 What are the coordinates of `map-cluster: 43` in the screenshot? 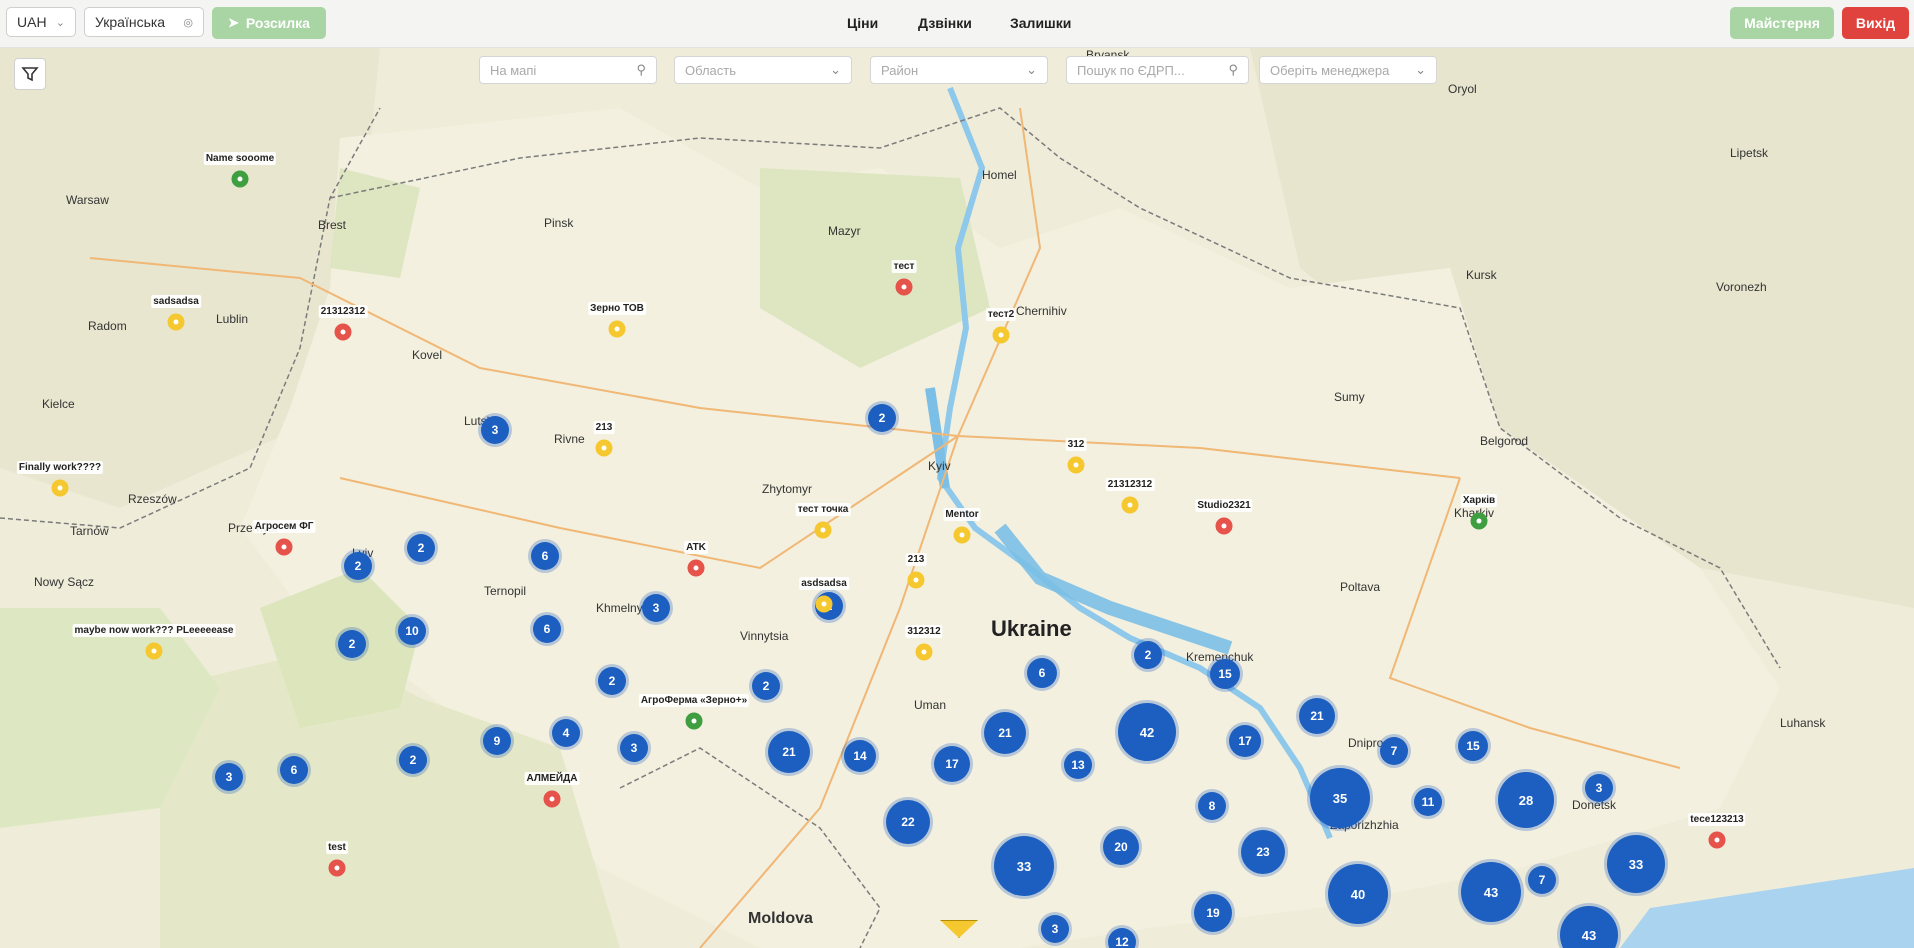 It's located at (1491, 892).